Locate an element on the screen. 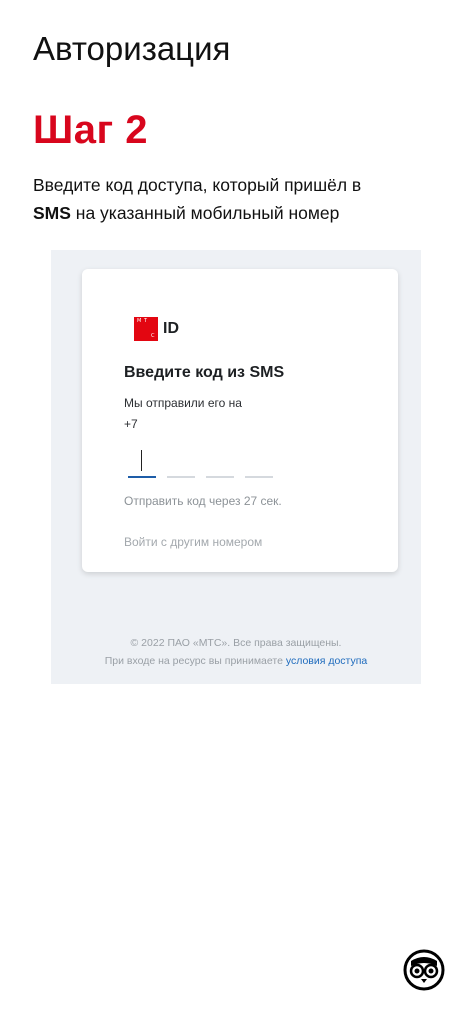  step-description-part2: на указанный мобильный номер is located at coordinates (205, 213).